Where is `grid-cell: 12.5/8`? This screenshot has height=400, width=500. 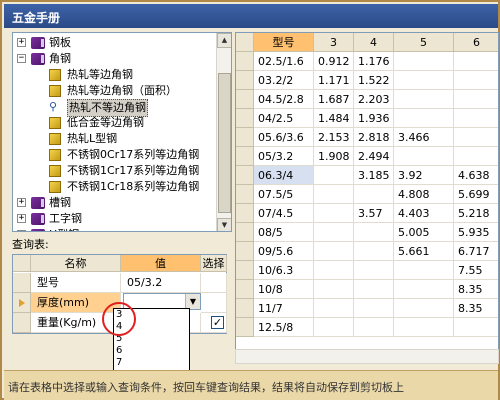 grid-cell: 12.5/8 is located at coordinates (284, 327).